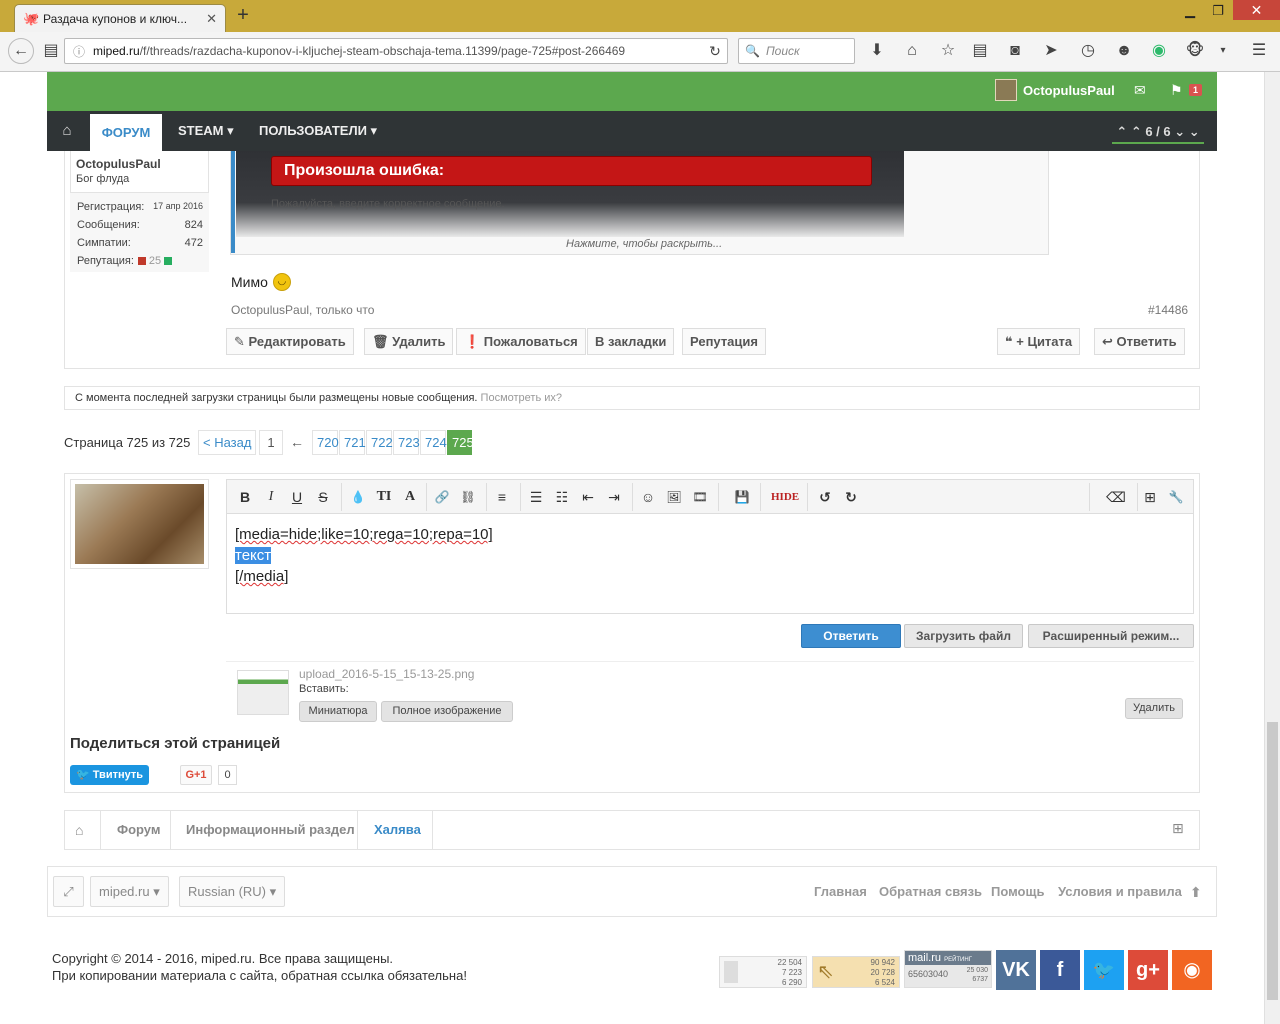 Image resolution: width=1280 pixels, height=1024 pixels. Describe the element at coordinates (206, 131) in the screenshot. I see `tab-steam: STEAM ▾` at that location.